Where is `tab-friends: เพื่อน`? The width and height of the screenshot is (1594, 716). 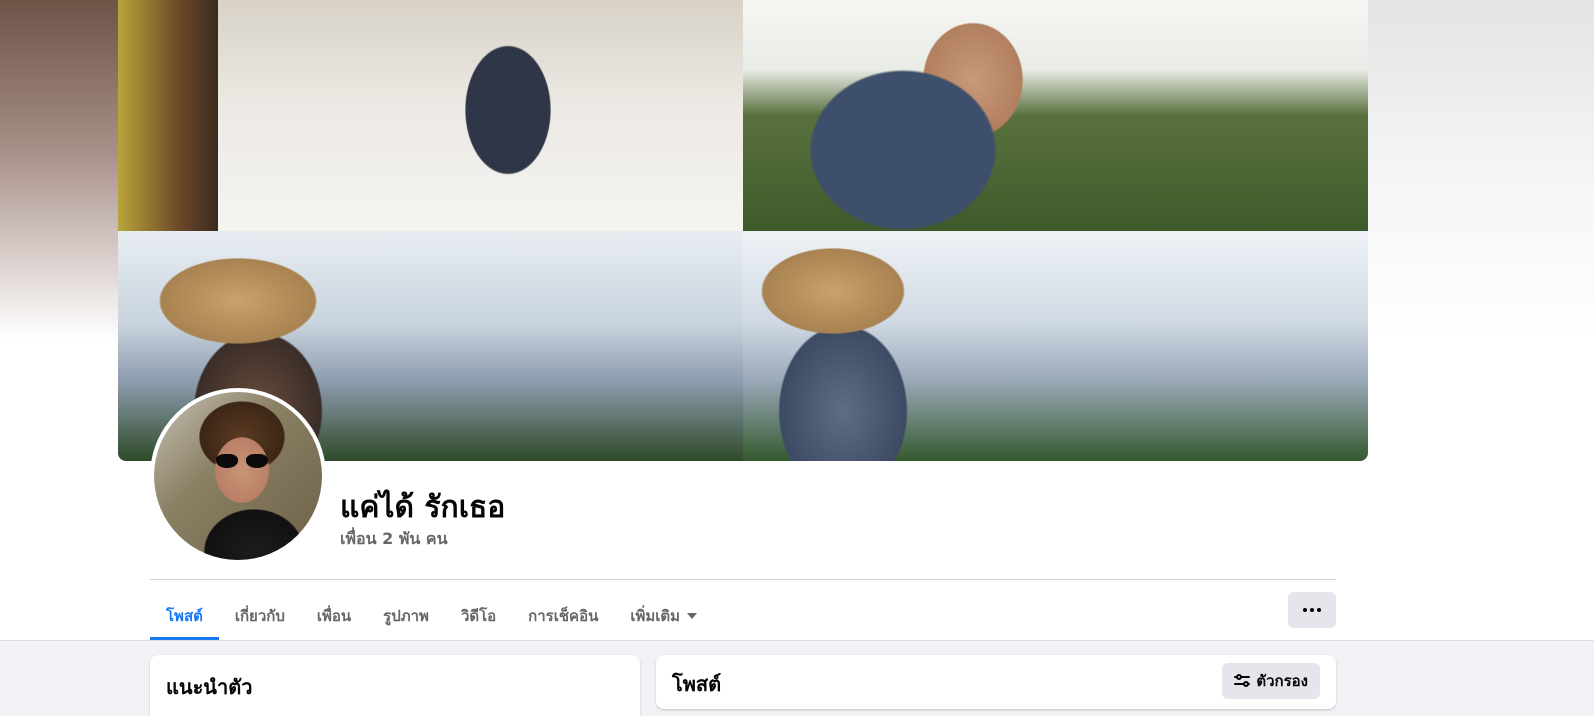 tab-friends: เพื่อน is located at coordinates (334, 616).